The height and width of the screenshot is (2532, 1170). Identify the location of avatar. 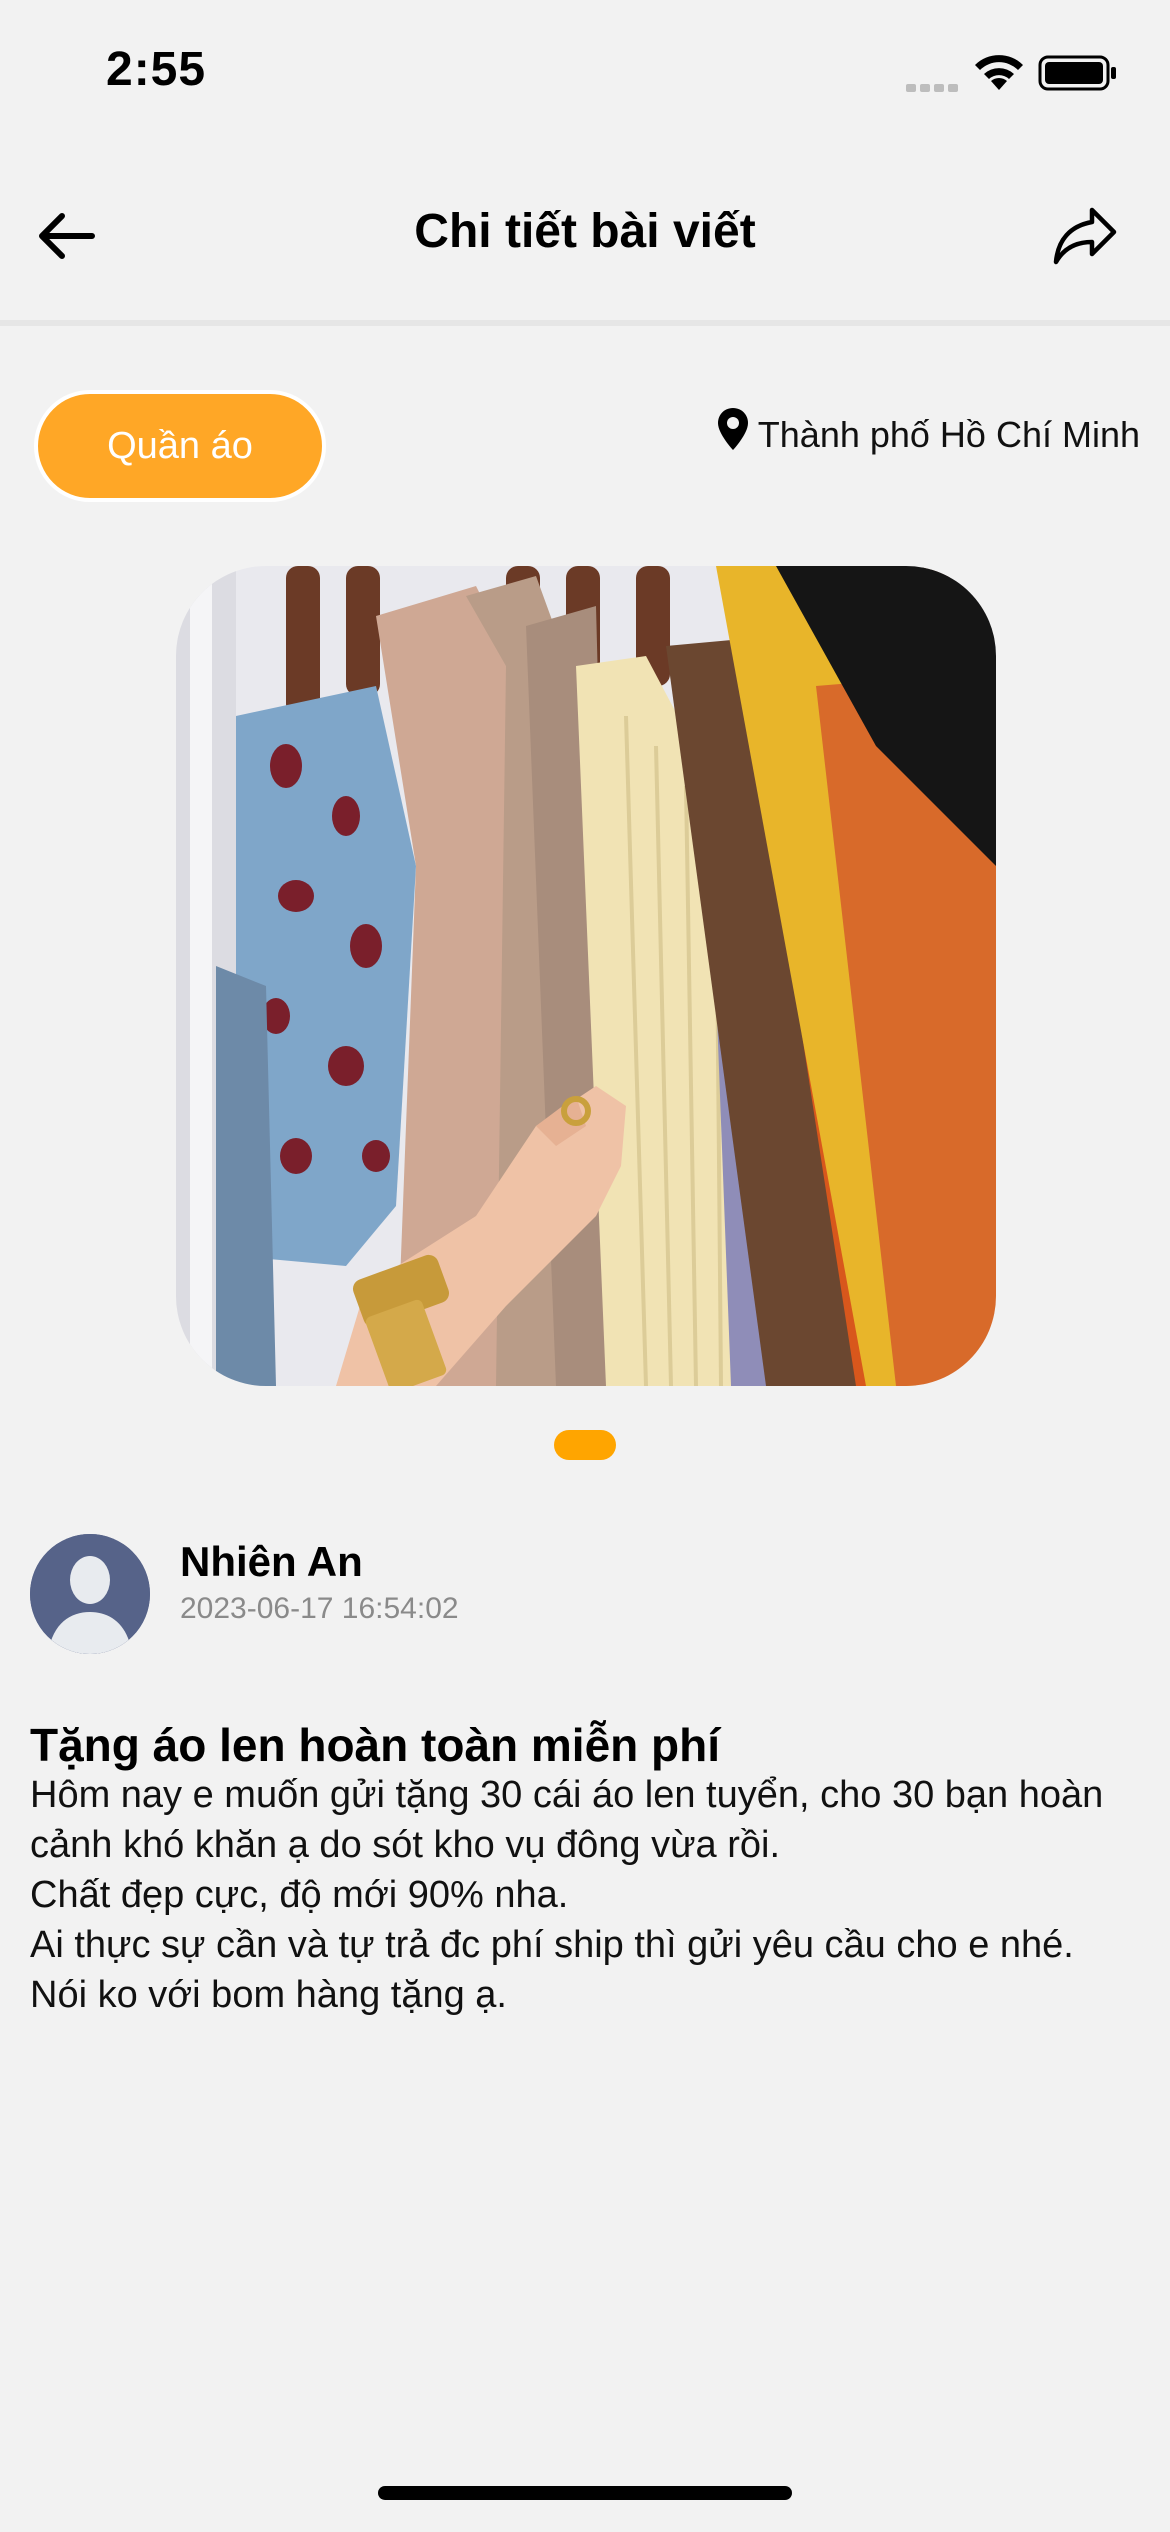
(90, 1594).